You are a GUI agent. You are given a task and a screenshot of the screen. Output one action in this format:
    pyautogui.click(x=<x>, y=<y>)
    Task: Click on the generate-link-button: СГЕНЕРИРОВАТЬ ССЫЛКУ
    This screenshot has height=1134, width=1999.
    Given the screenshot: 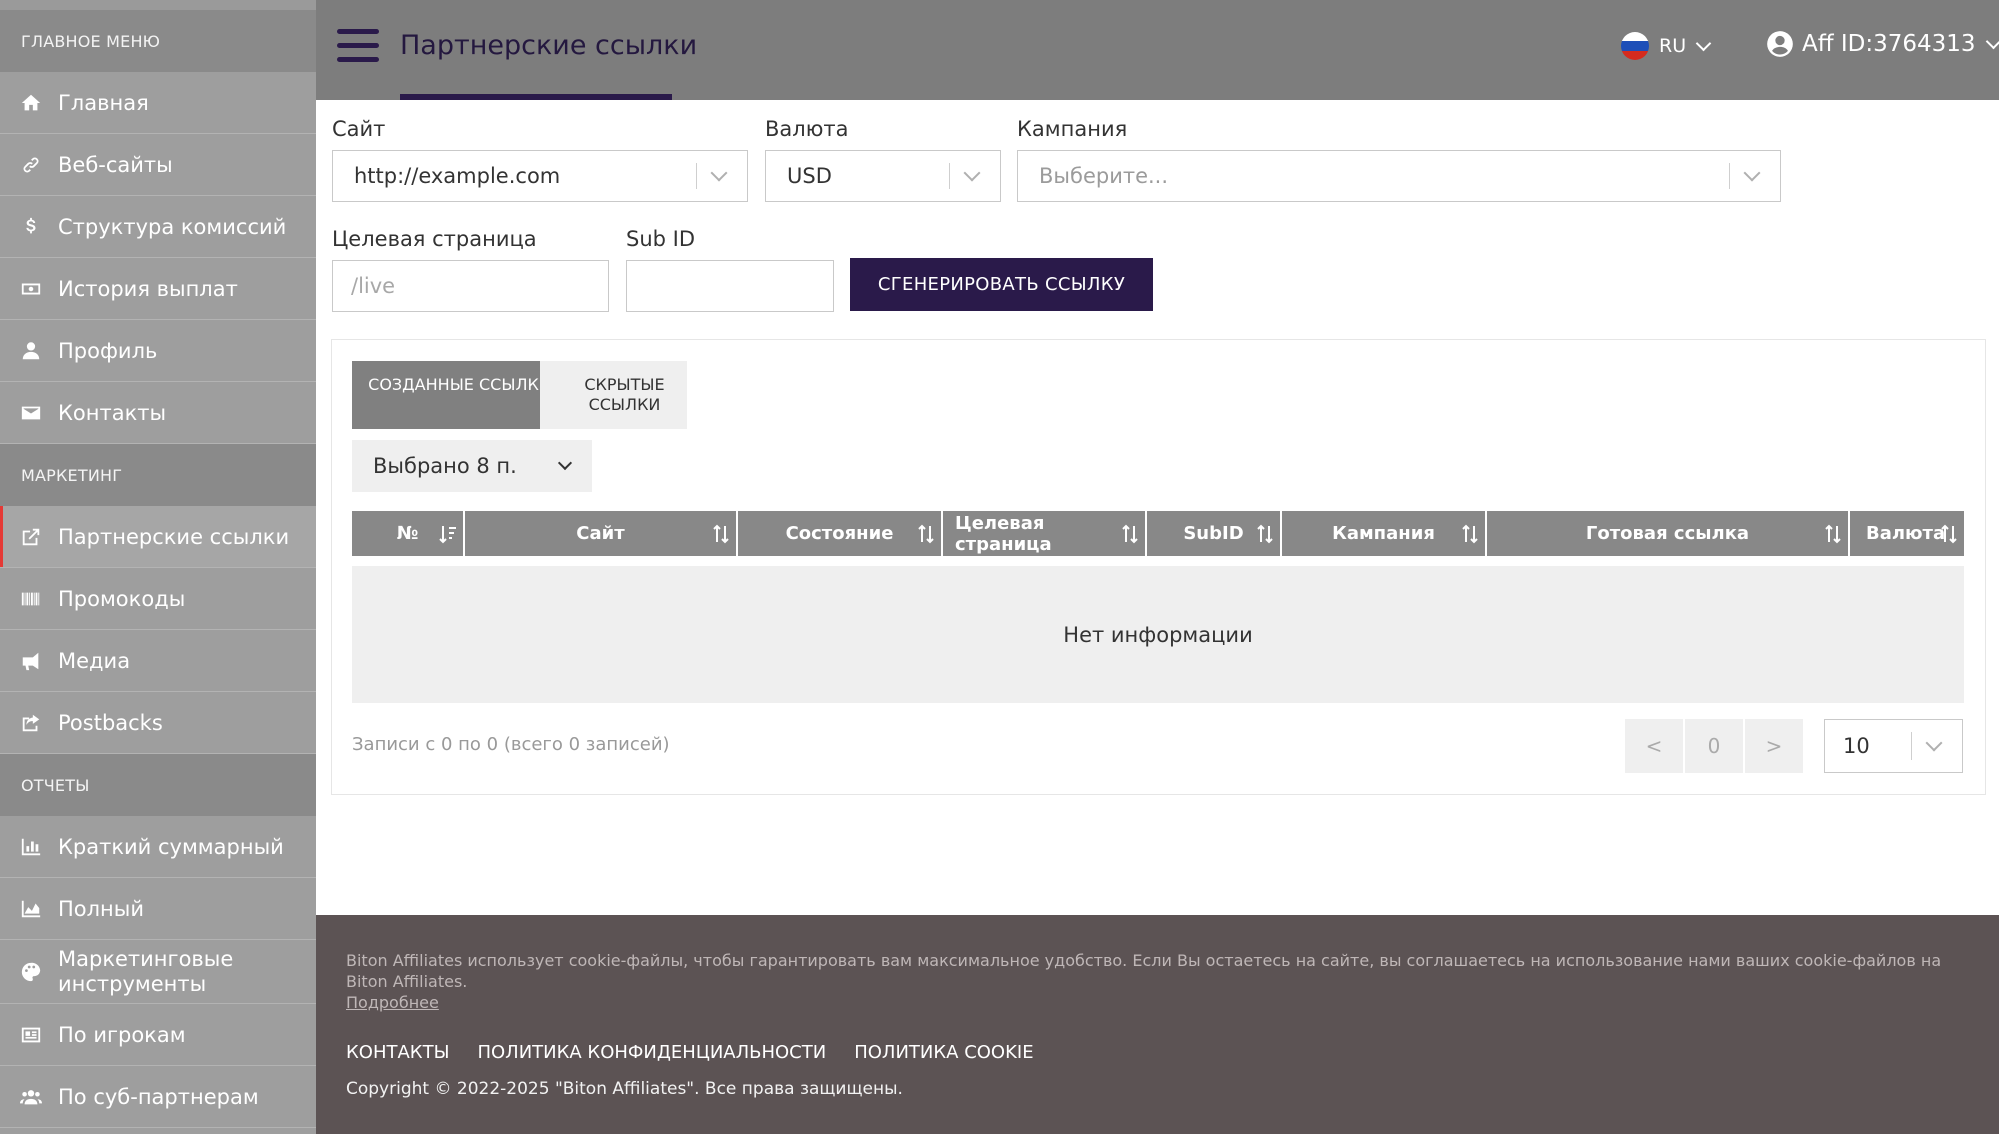 What is the action you would take?
    pyautogui.click(x=1001, y=284)
    